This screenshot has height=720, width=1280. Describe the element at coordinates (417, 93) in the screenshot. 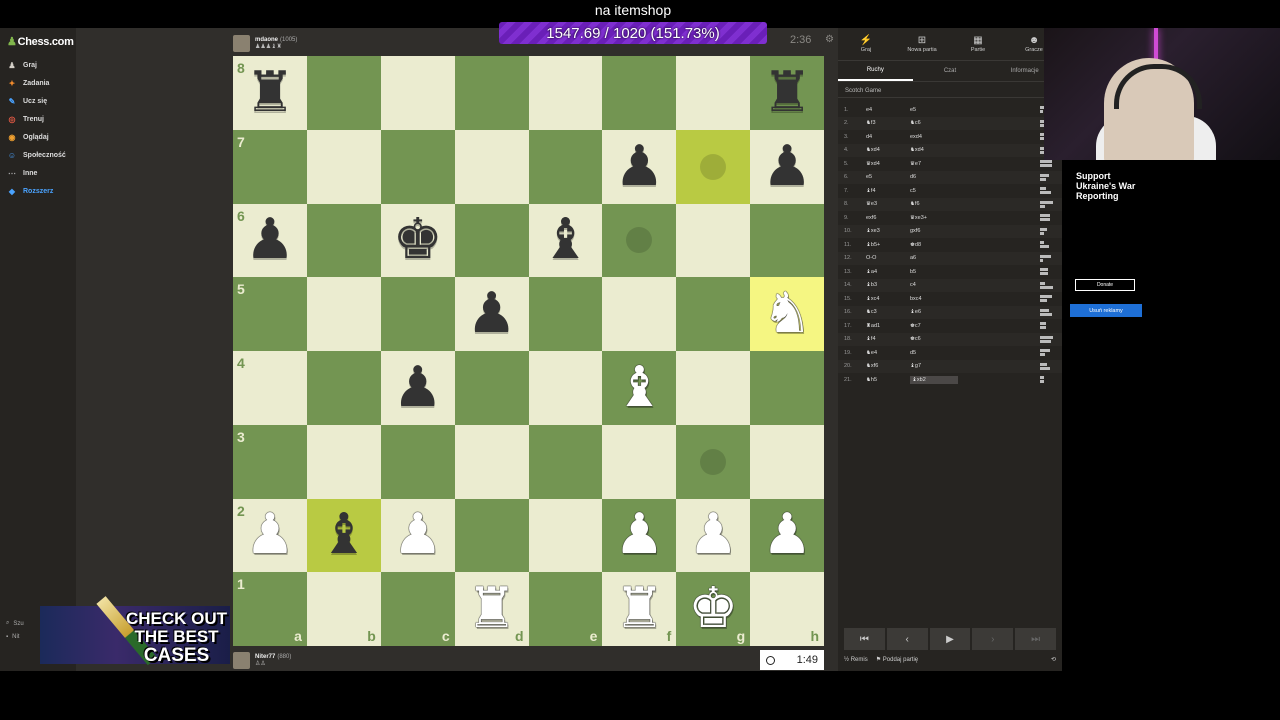

I see `square-c8` at that location.